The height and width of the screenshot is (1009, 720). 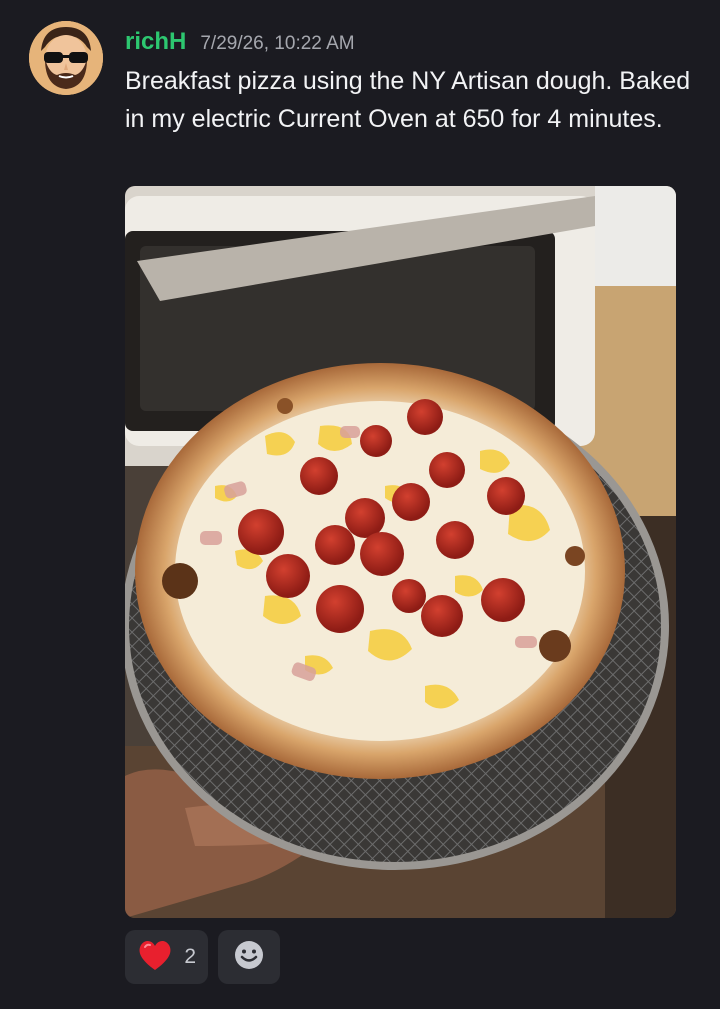 I want to click on reactions-bar: 2, so click(x=202, y=957).